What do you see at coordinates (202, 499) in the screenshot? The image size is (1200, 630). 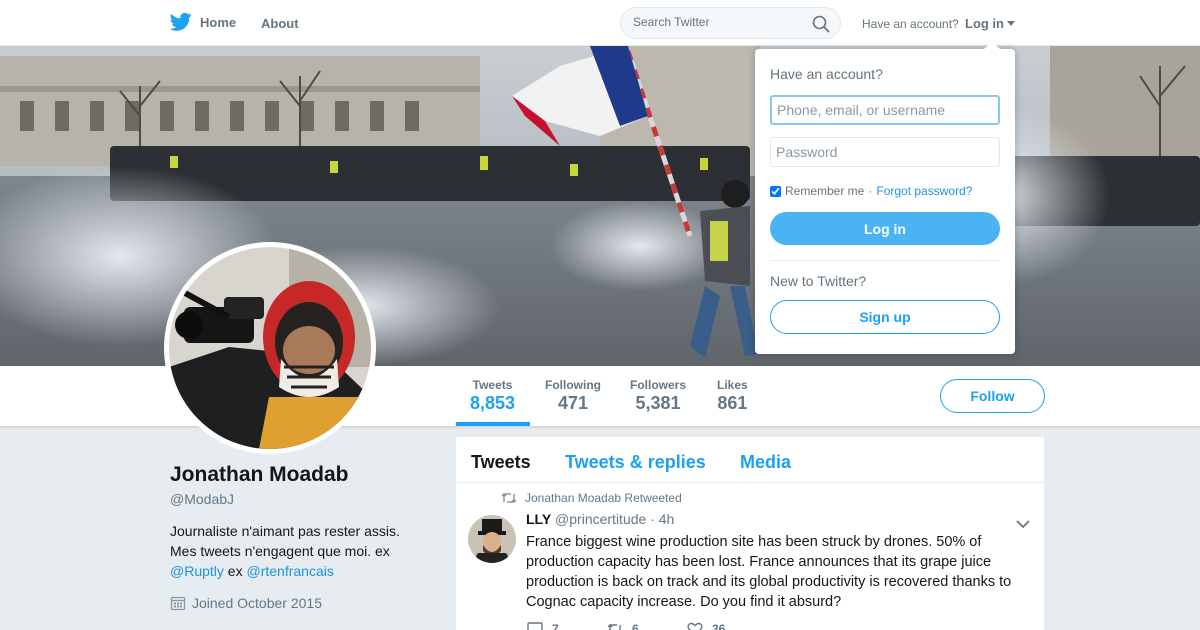 I see `profile-handle: @ModabJ` at bounding box center [202, 499].